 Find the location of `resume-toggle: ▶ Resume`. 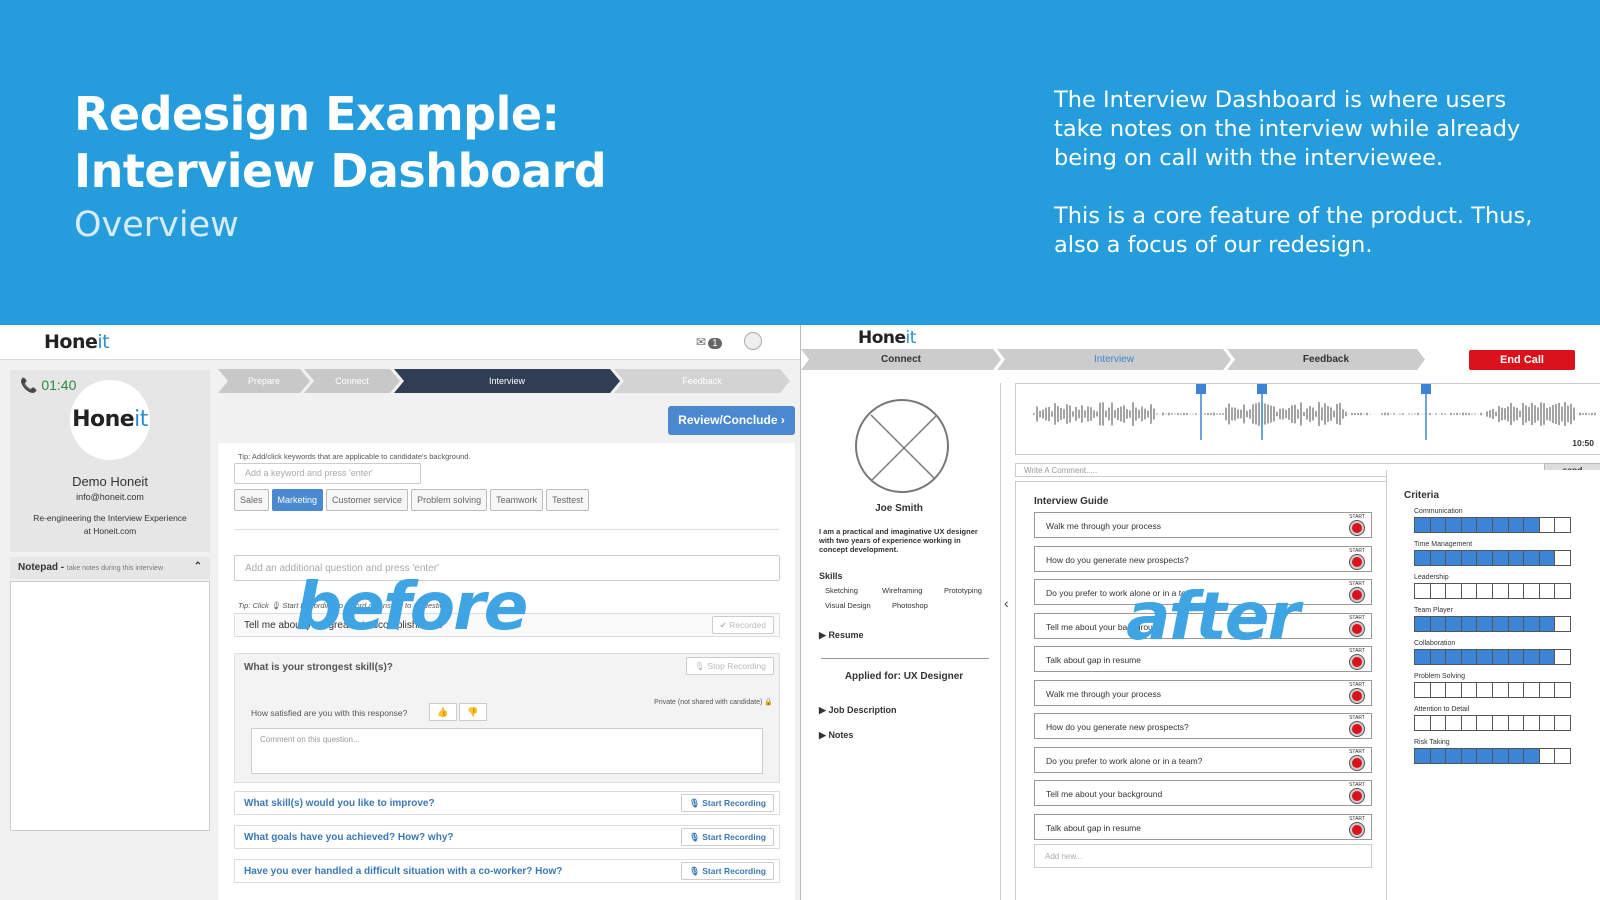

resume-toggle: ▶ Resume is located at coordinates (841, 635).